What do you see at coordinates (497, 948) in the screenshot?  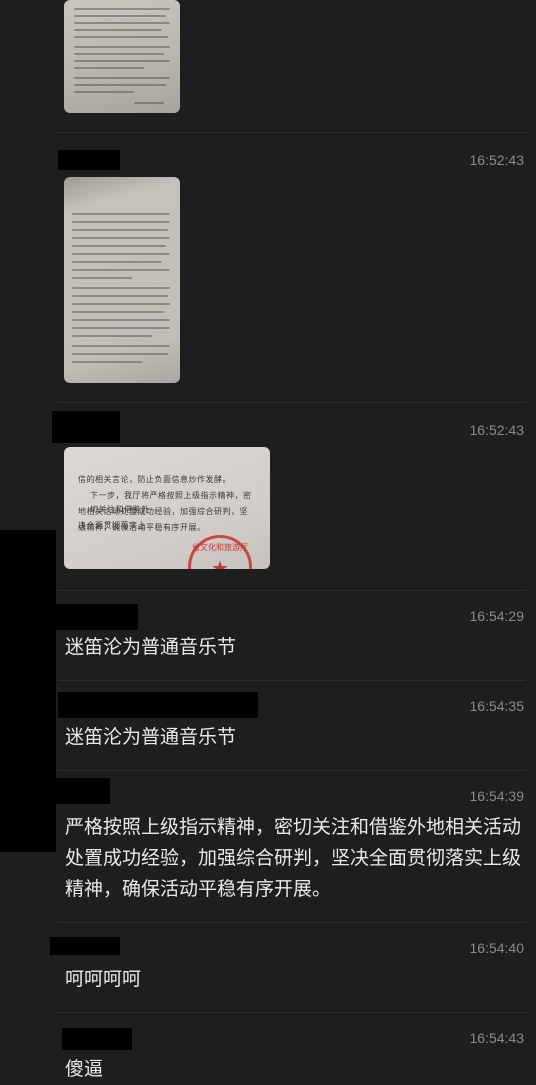 I see `message-timestamp: 16:54:40` at bounding box center [497, 948].